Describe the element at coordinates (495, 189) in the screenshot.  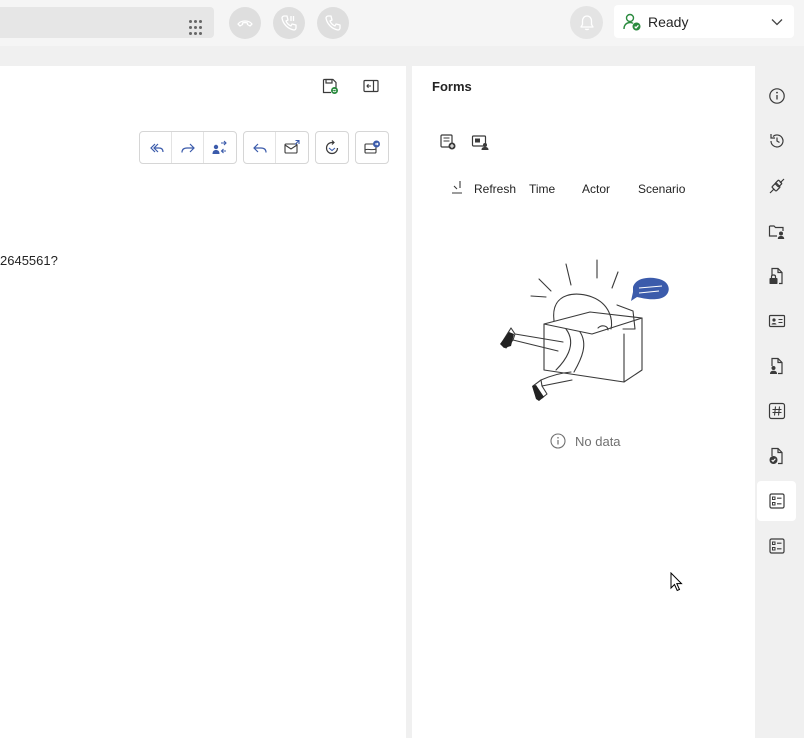
I see `column-header-refresh: Refresh` at that location.